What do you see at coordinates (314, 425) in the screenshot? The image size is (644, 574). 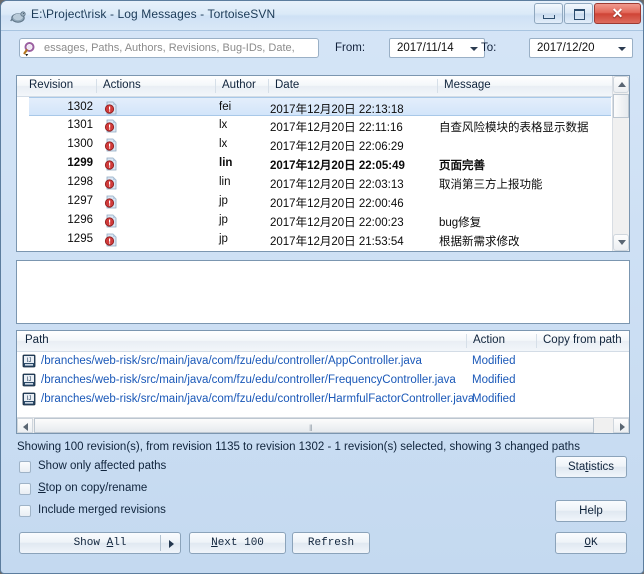 I see `scrollbar-thumb: ‖` at bounding box center [314, 425].